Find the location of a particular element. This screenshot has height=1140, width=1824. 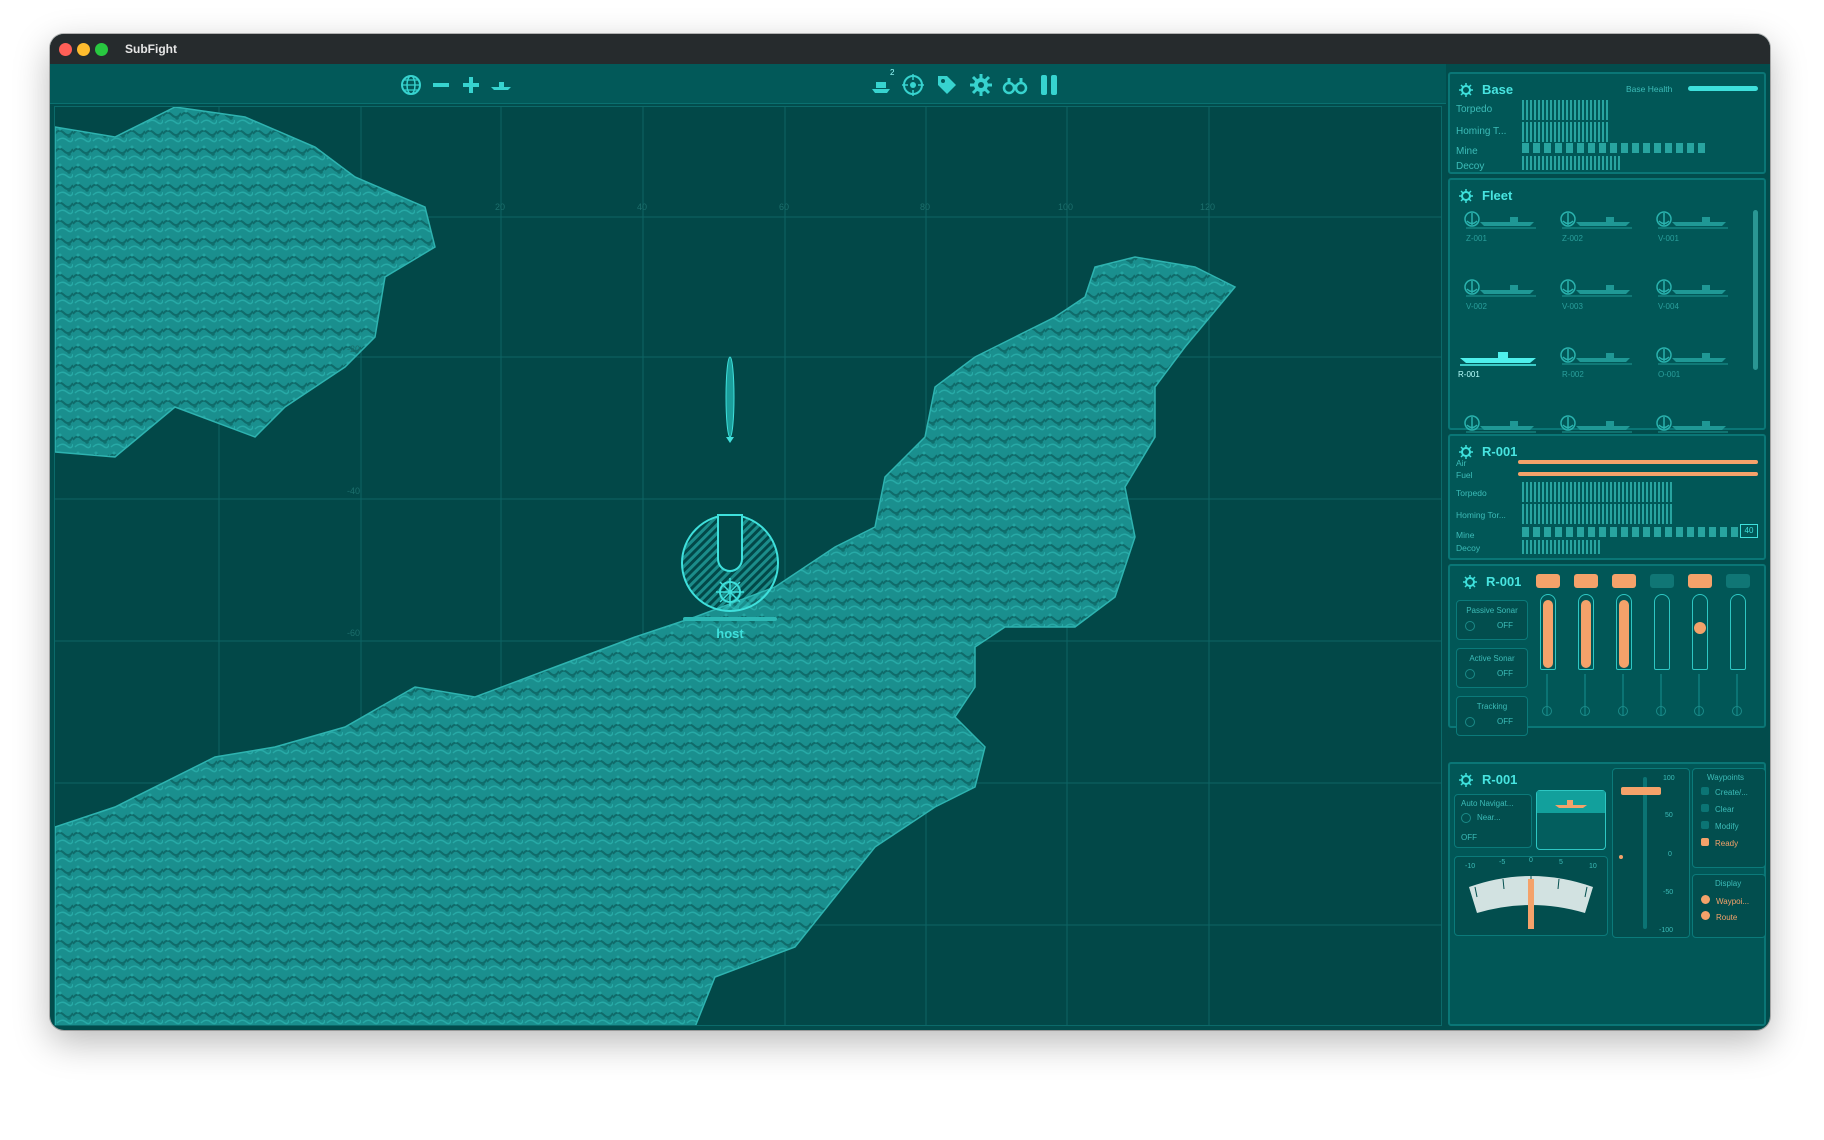

fuel-bar is located at coordinates (1638, 474).